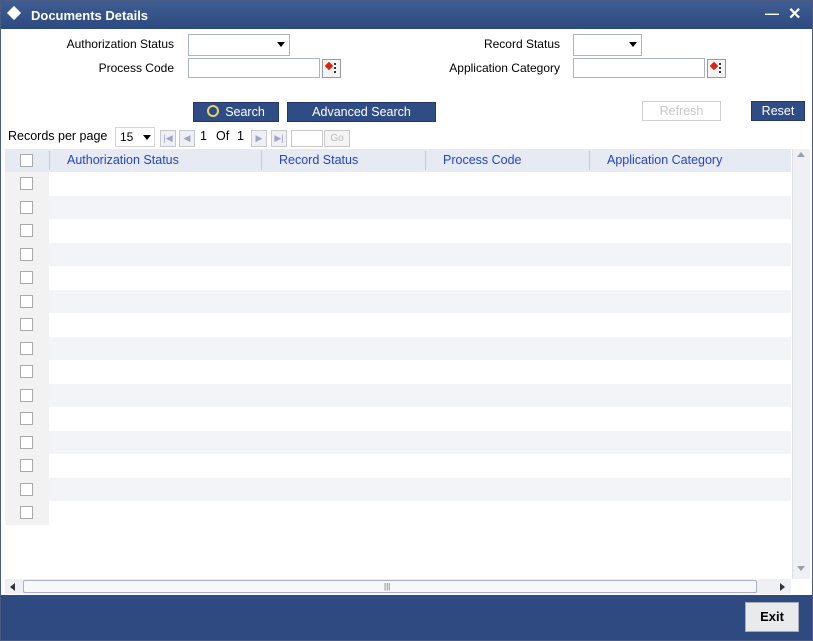  I want to click on scroll-left-icon, so click(12, 587).